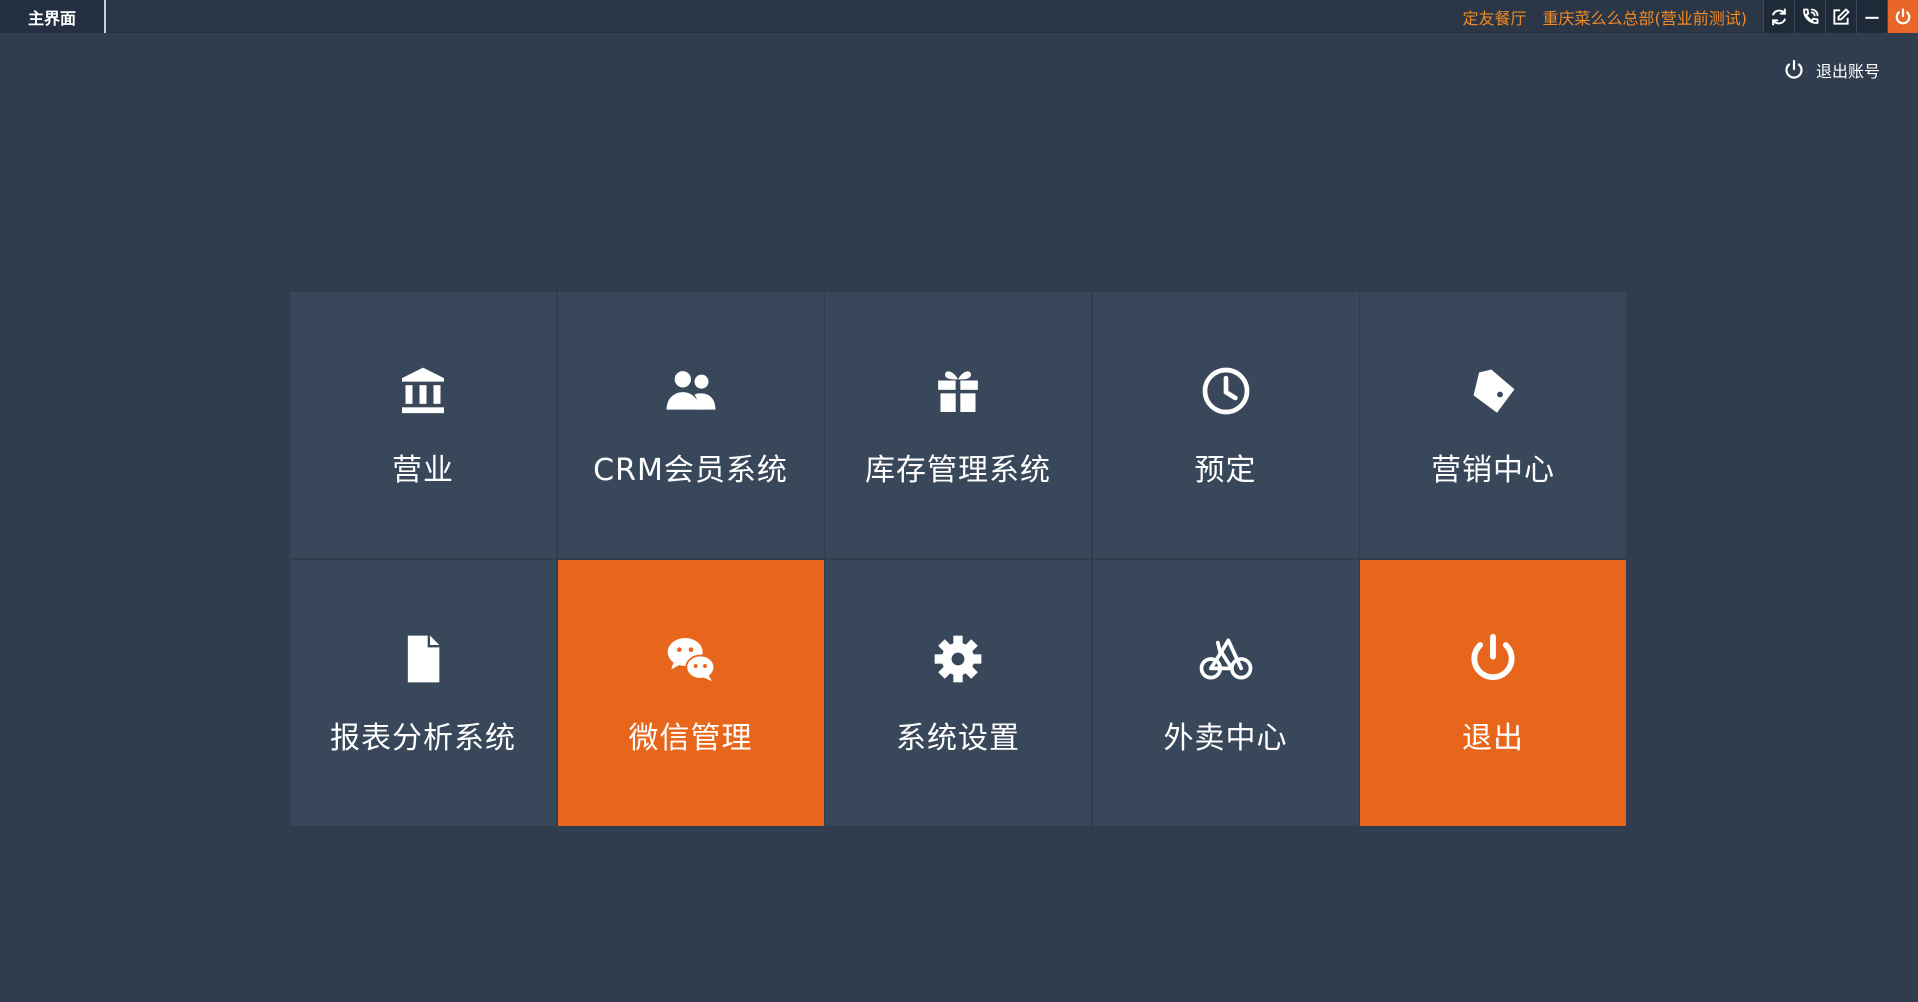 This screenshot has width=1918, height=1002. I want to click on refresh-icon, so click(1779, 16).